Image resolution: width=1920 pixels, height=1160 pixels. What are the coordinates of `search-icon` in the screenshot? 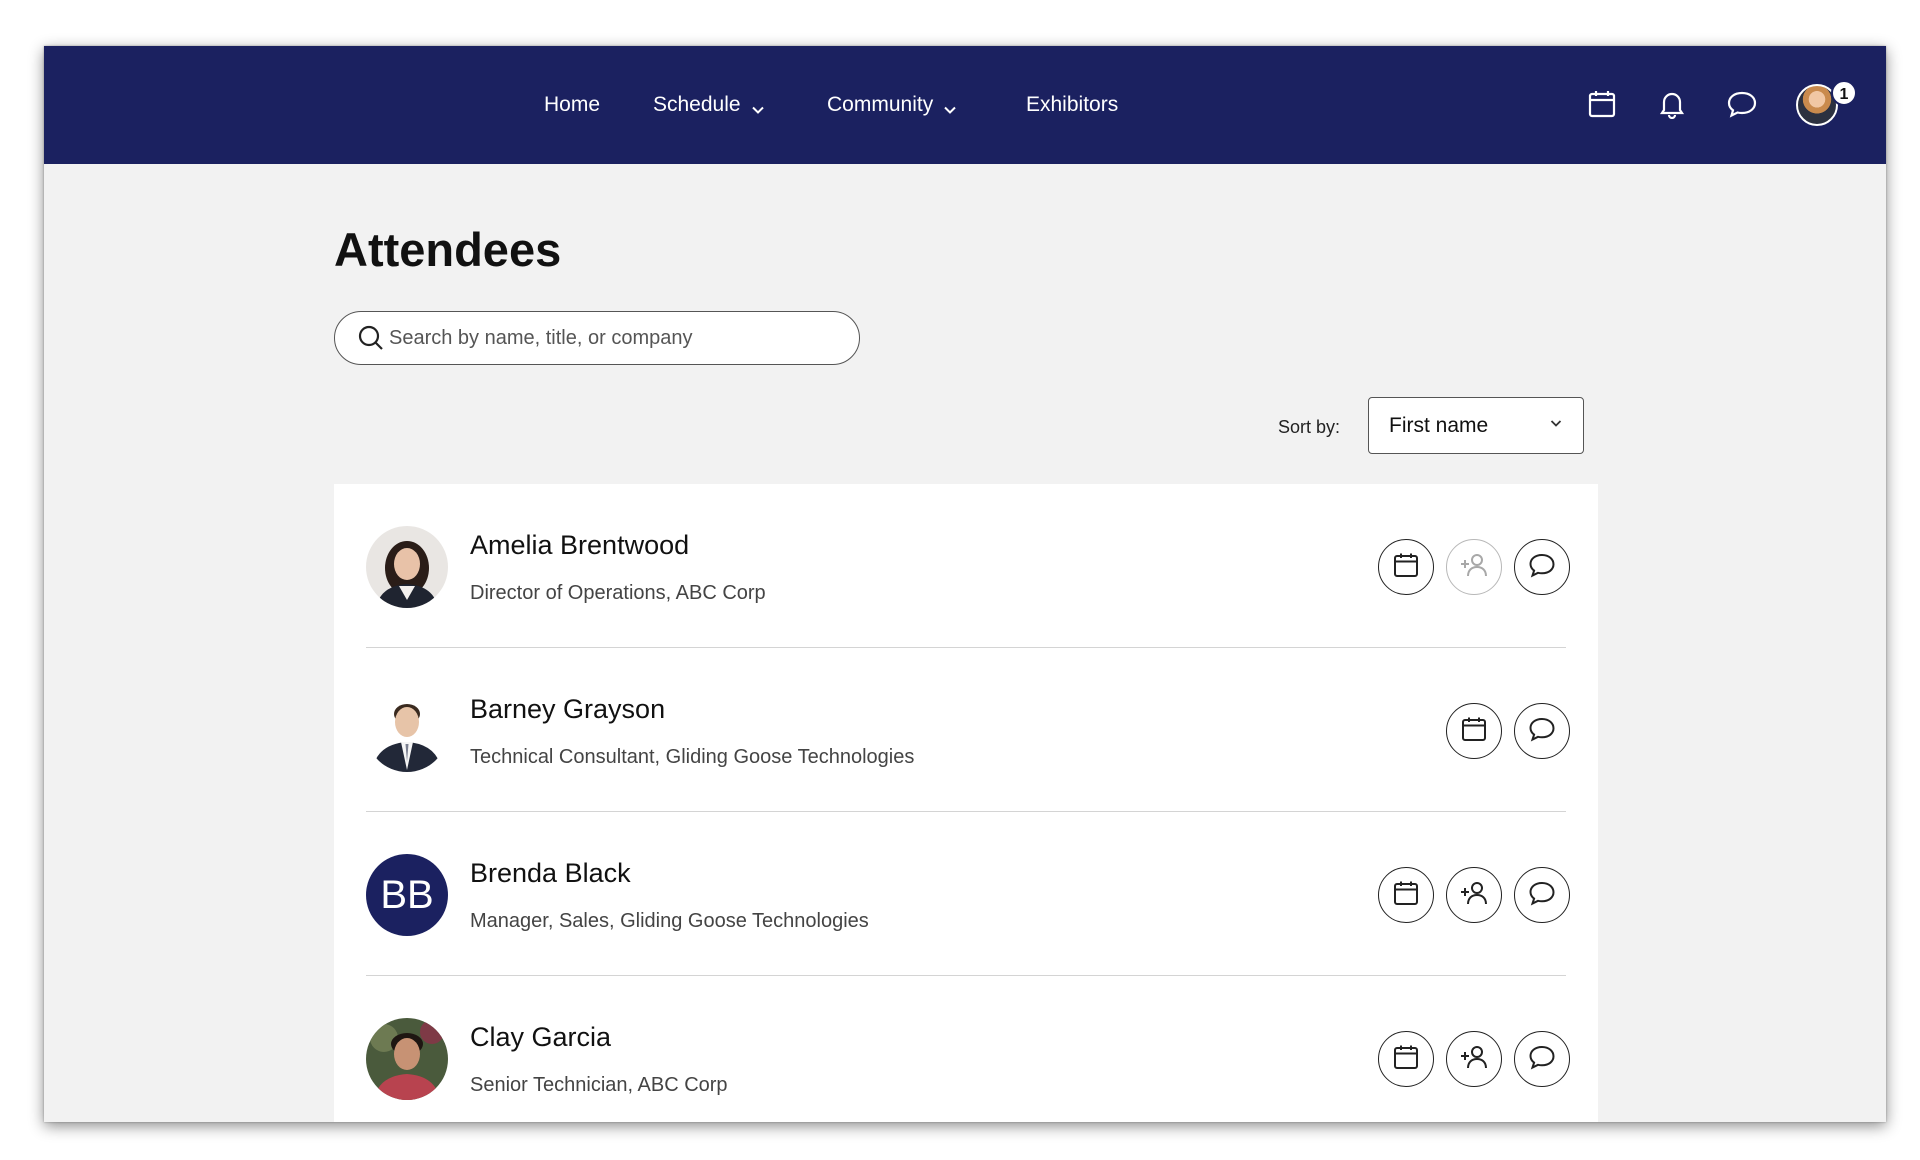 It's located at (371, 338).